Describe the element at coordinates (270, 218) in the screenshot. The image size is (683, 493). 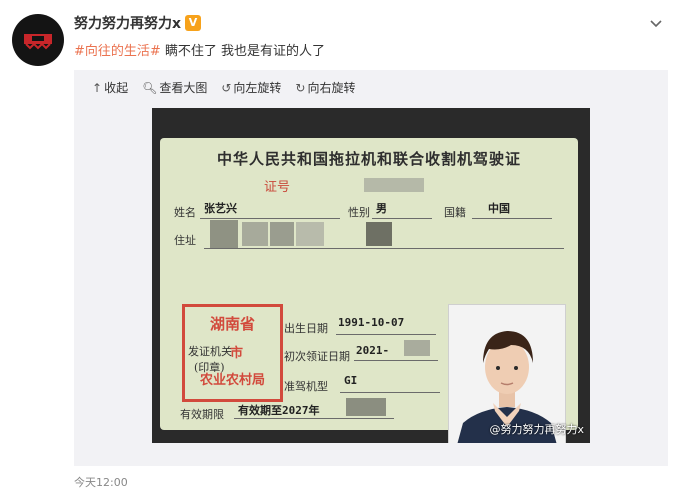
I see `name-underline` at that location.